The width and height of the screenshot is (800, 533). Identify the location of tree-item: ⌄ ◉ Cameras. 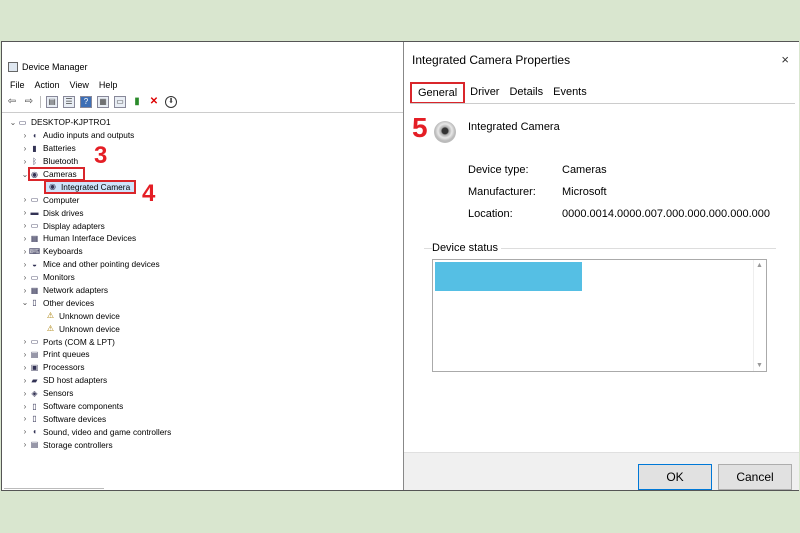
(203, 174).